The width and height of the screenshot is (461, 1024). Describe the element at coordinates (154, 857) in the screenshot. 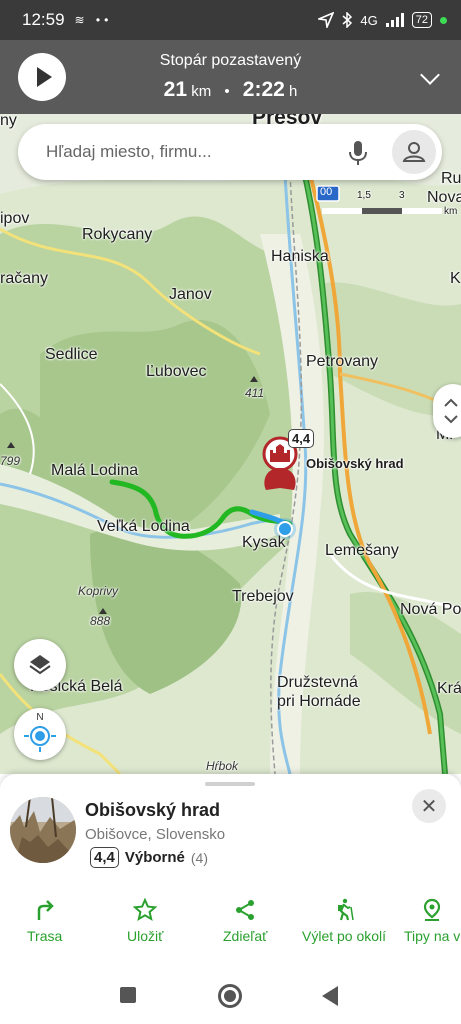

I see `rating-label: Výborné` at that location.